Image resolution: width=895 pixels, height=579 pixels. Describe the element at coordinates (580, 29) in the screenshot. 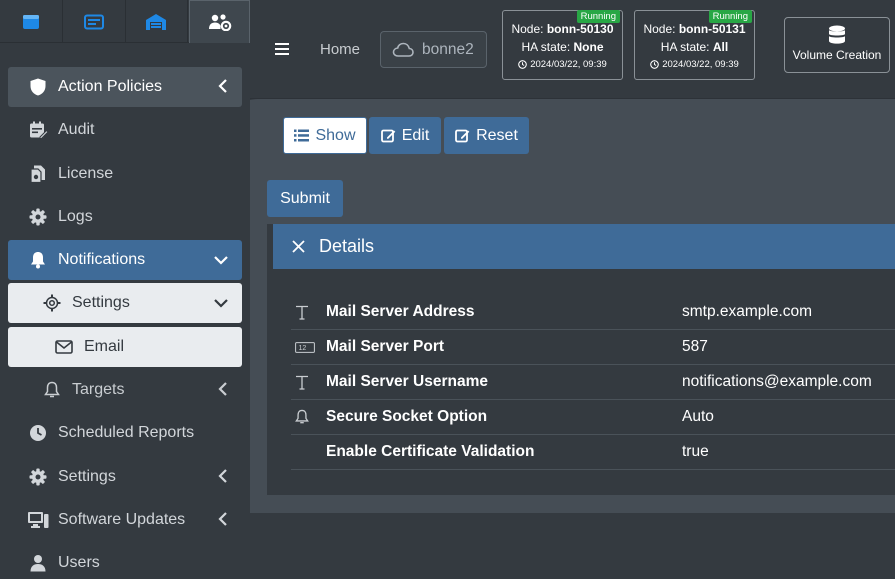

I see `node-name: bonn-50130` at that location.